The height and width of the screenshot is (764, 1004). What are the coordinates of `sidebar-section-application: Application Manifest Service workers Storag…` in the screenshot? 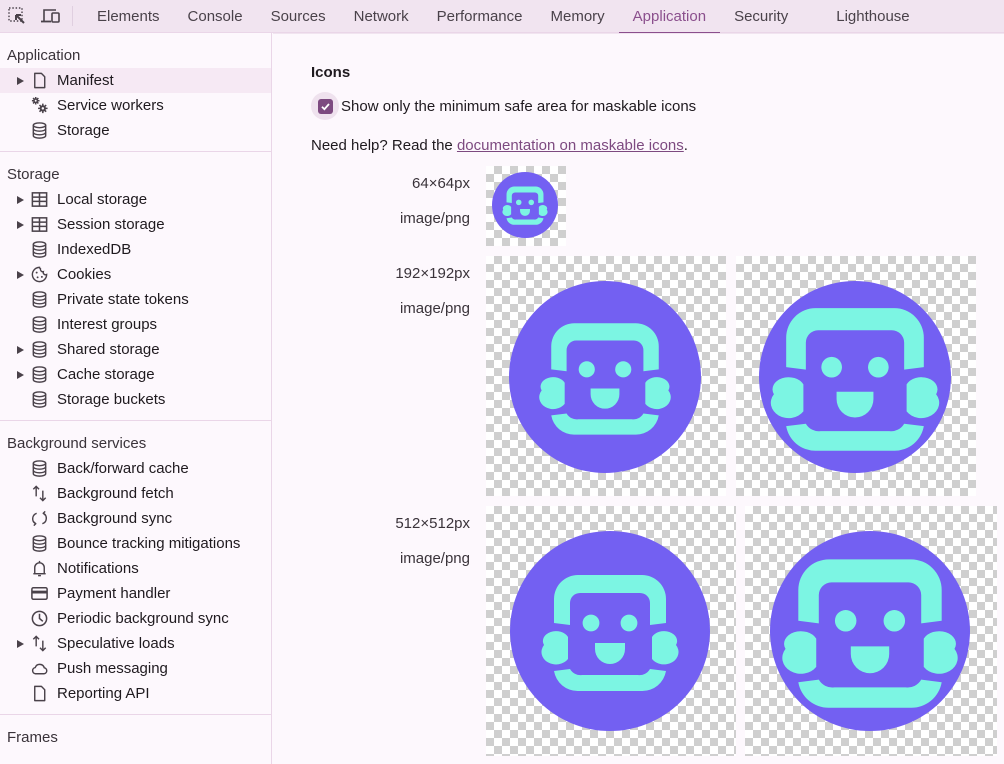 It's located at (135, 92).